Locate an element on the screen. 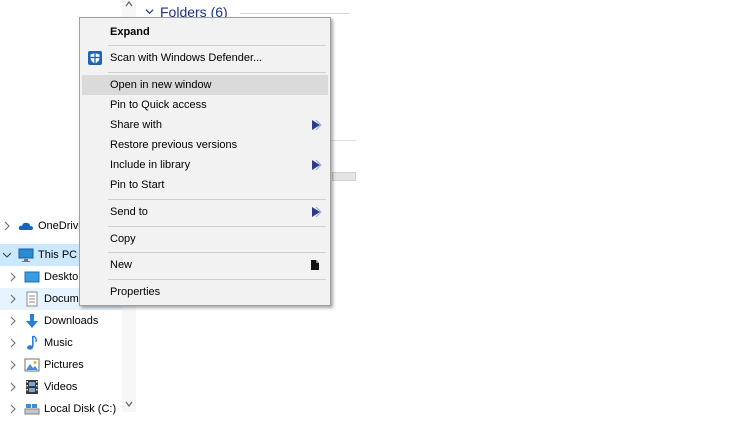  menu-item-expand: Expand is located at coordinates (205, 32).